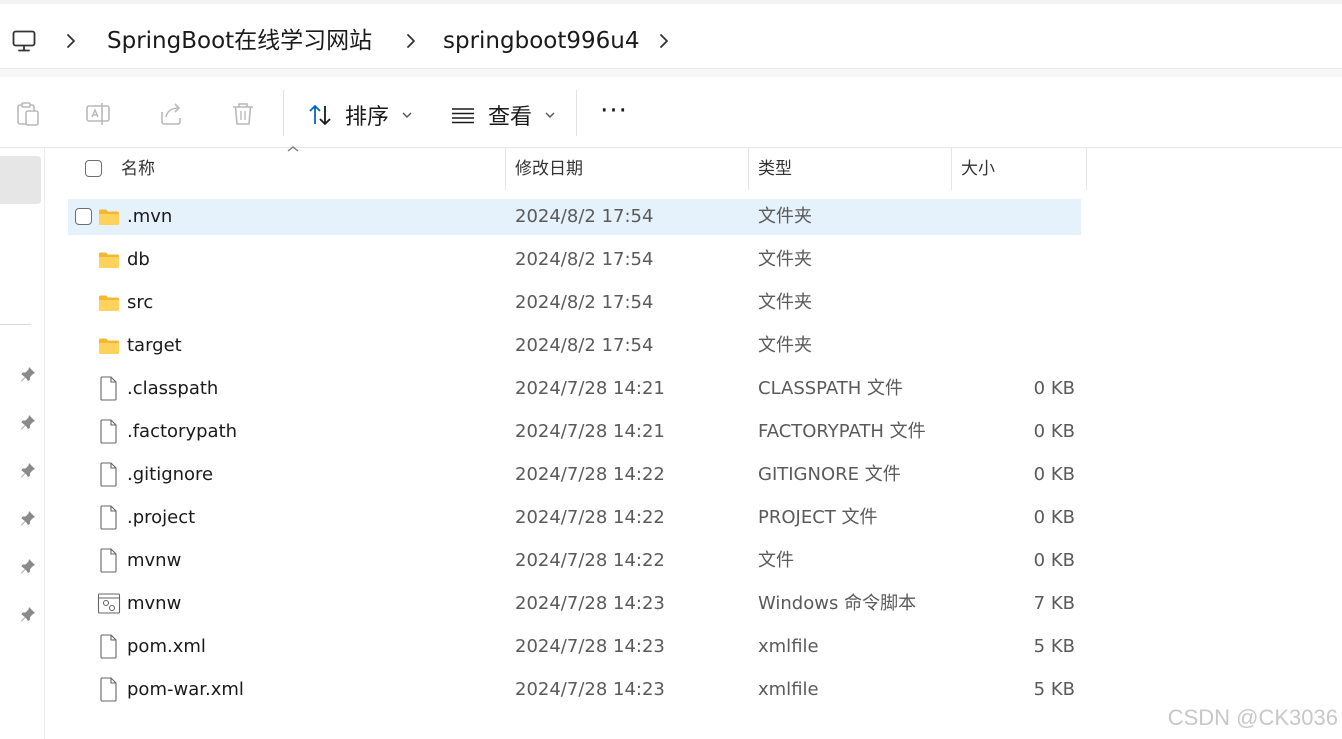 The width and height of the screenshot is (1342, 739). Describe the element at coordinates (1019, 169) in the screenshot. I see `column-header-size: 大小` at that location.